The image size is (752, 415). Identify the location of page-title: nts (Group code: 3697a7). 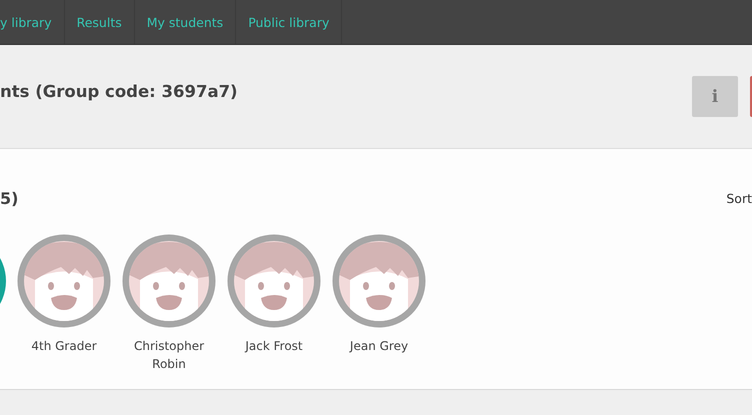
(119, 91).